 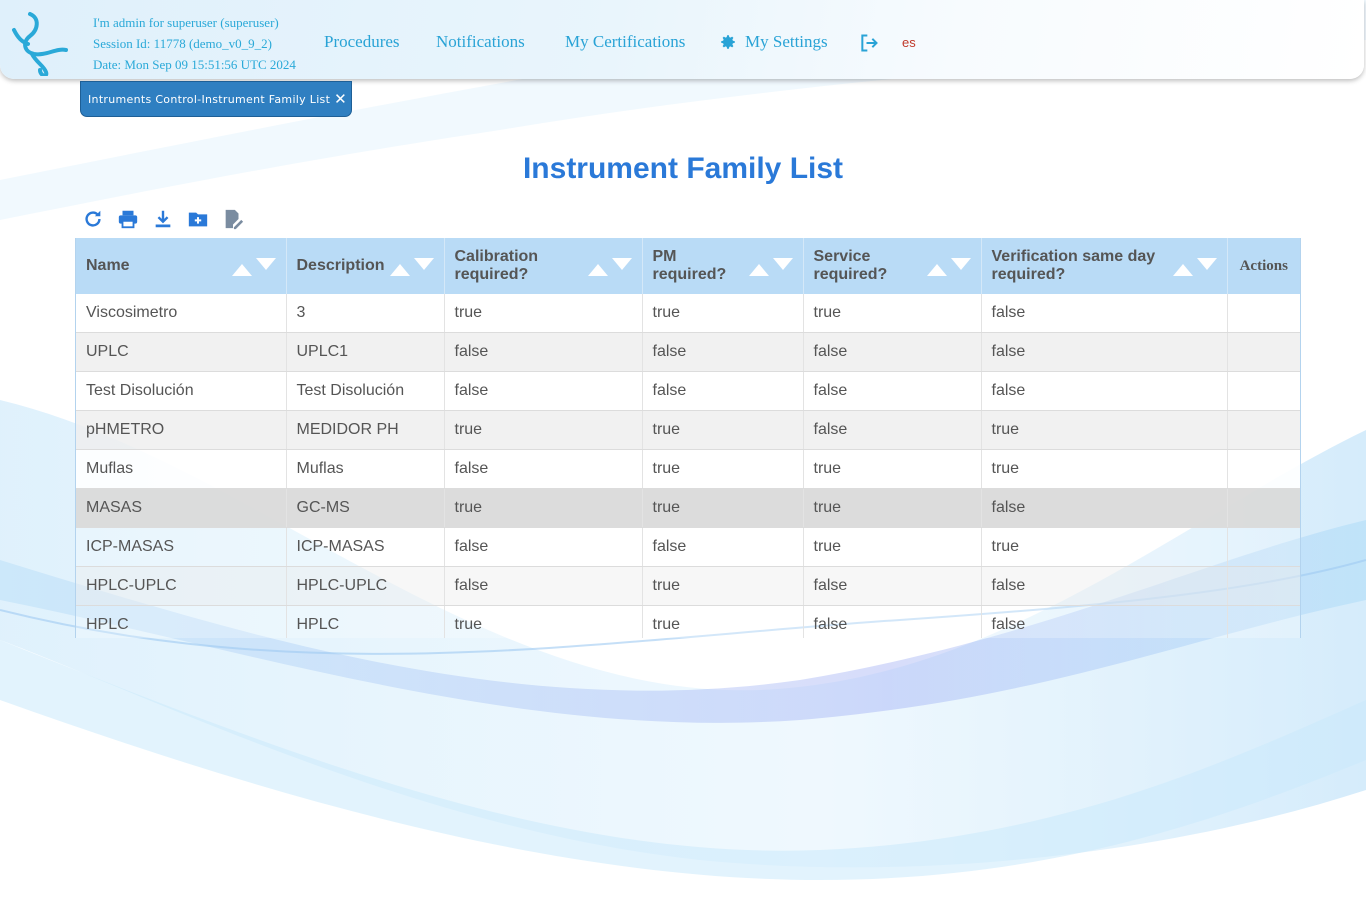 I want to click on table-row: Viscosimetro 3 true true true false, so click(x=688, y=313).